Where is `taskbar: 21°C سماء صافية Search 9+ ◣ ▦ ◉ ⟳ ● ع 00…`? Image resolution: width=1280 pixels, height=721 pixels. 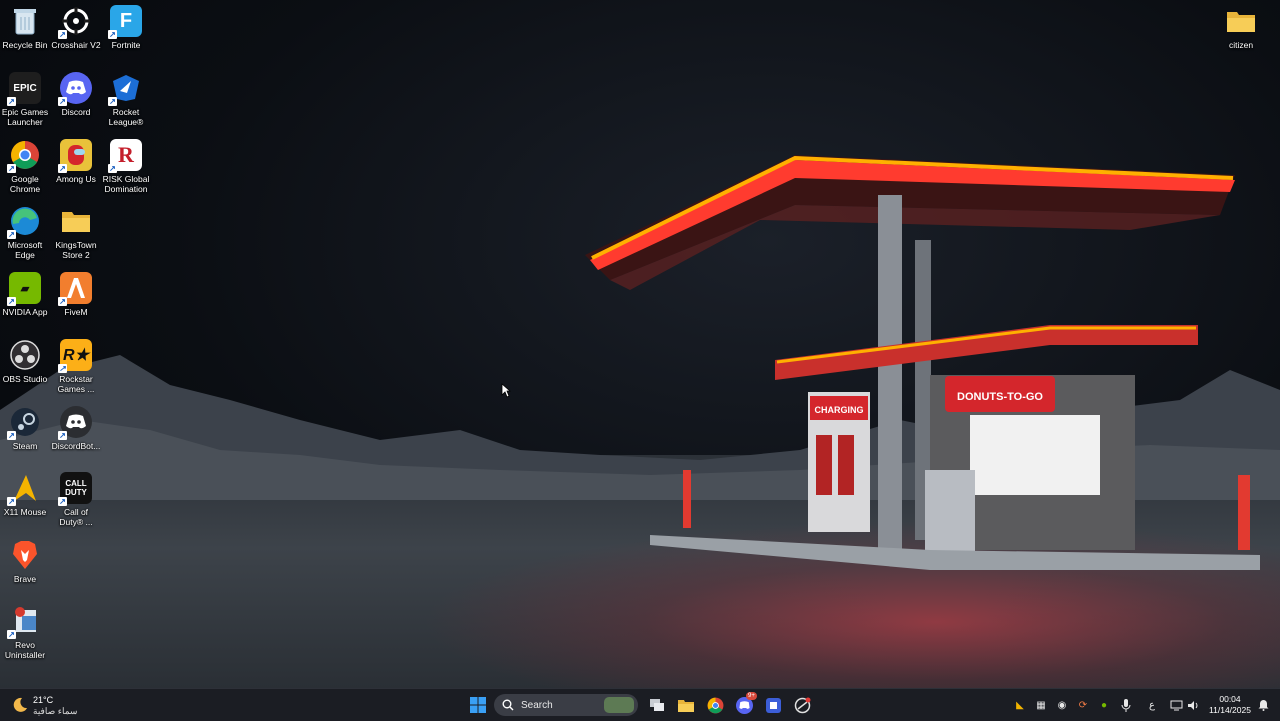
taskbar: 21°C سماء صافية Search 9+ ◣ ▦ ◉ ⟳ ● ع 00… is located at coordinates (640, 704).